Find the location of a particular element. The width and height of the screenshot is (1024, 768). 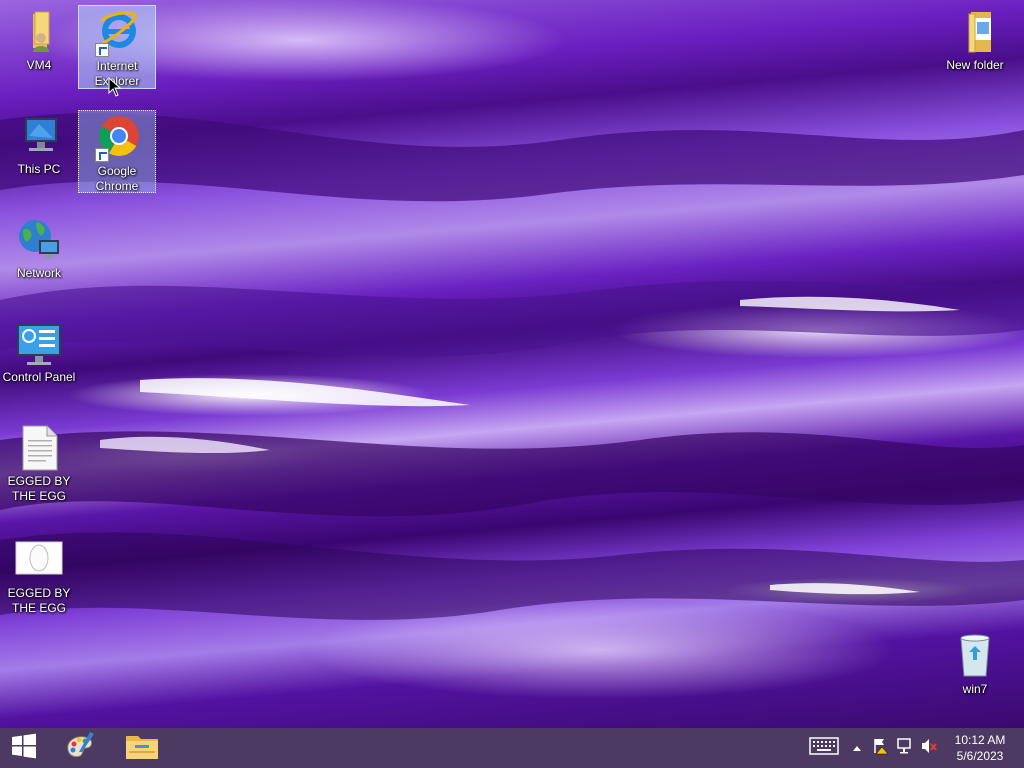

desktop-icon-label: Network is located at coordinates (38, 273).